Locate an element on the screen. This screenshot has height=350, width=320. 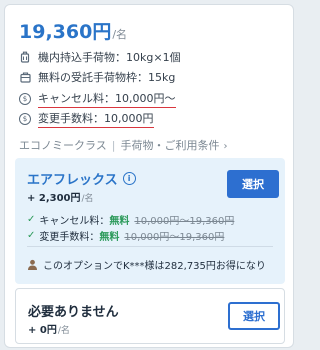
perk-cancel-old-price: 10,000円〜19,360円 is located at coordinates (184, 221).